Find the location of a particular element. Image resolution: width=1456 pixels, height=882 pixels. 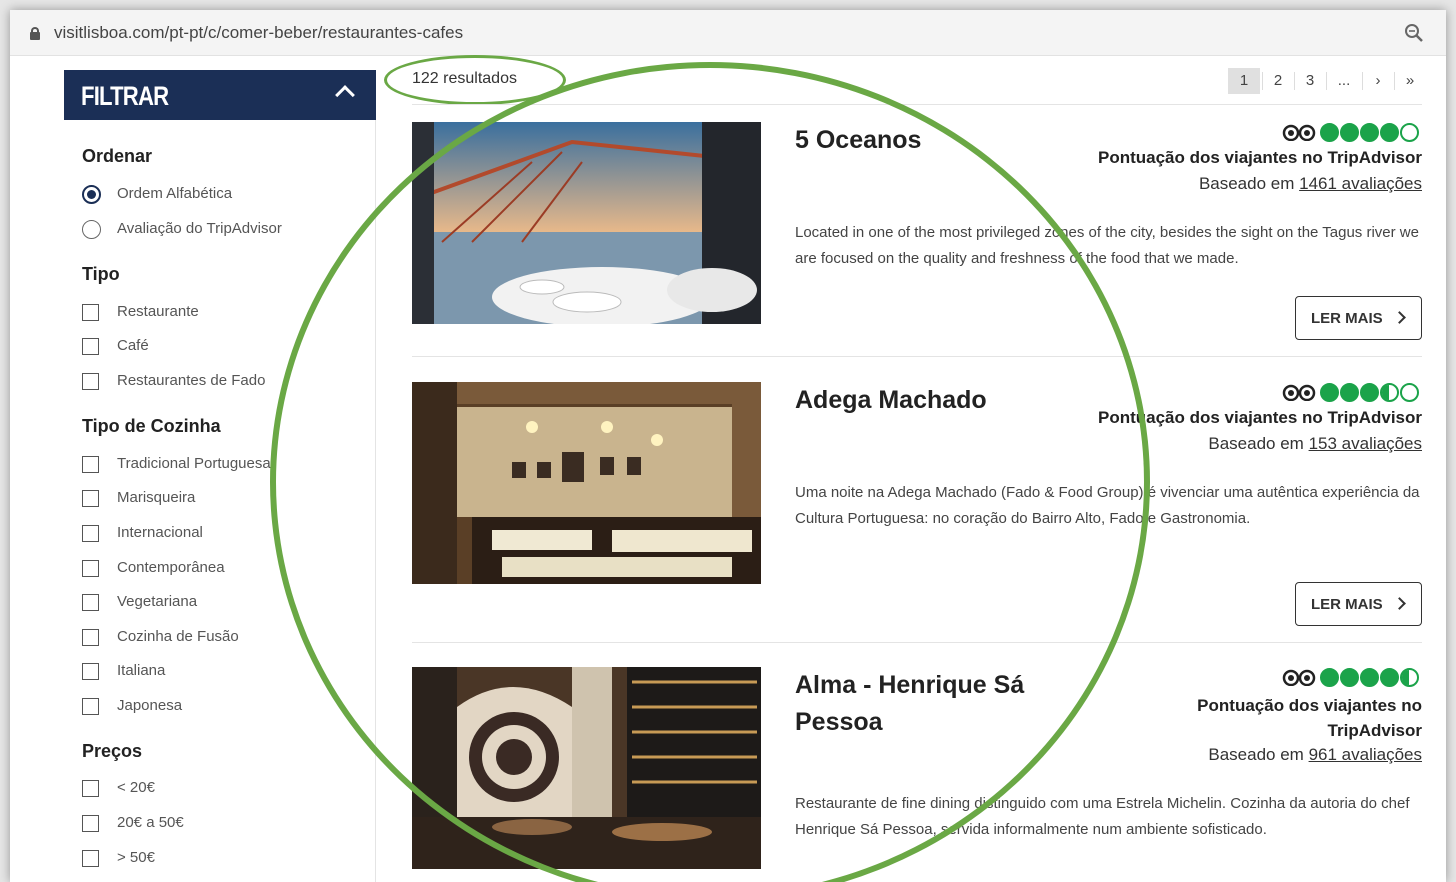

option-label: Avaliação do TripAdvisor is located at coordinates (199, 228).